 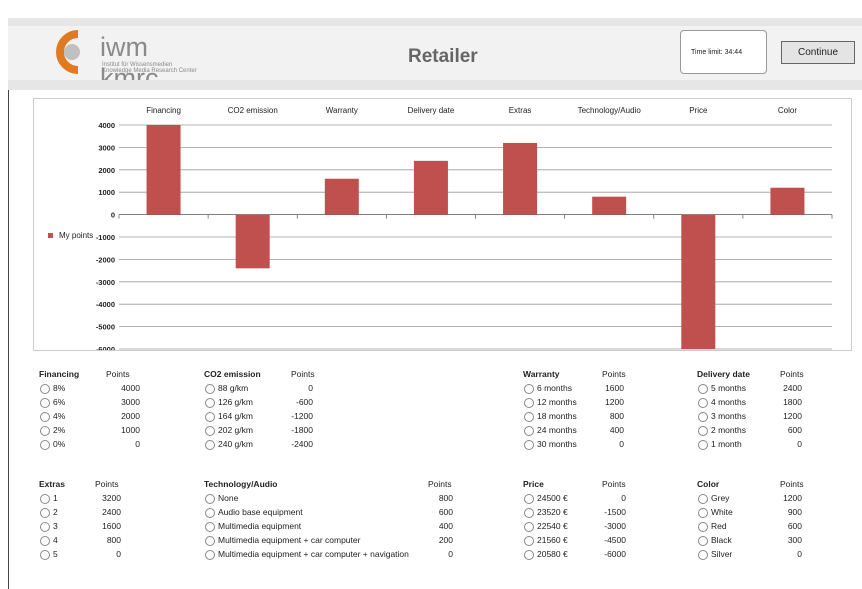 What do you see at coordinates (698, 110) in the screenshot?
I see `category-label: Price` at bounding box center [698, 110].